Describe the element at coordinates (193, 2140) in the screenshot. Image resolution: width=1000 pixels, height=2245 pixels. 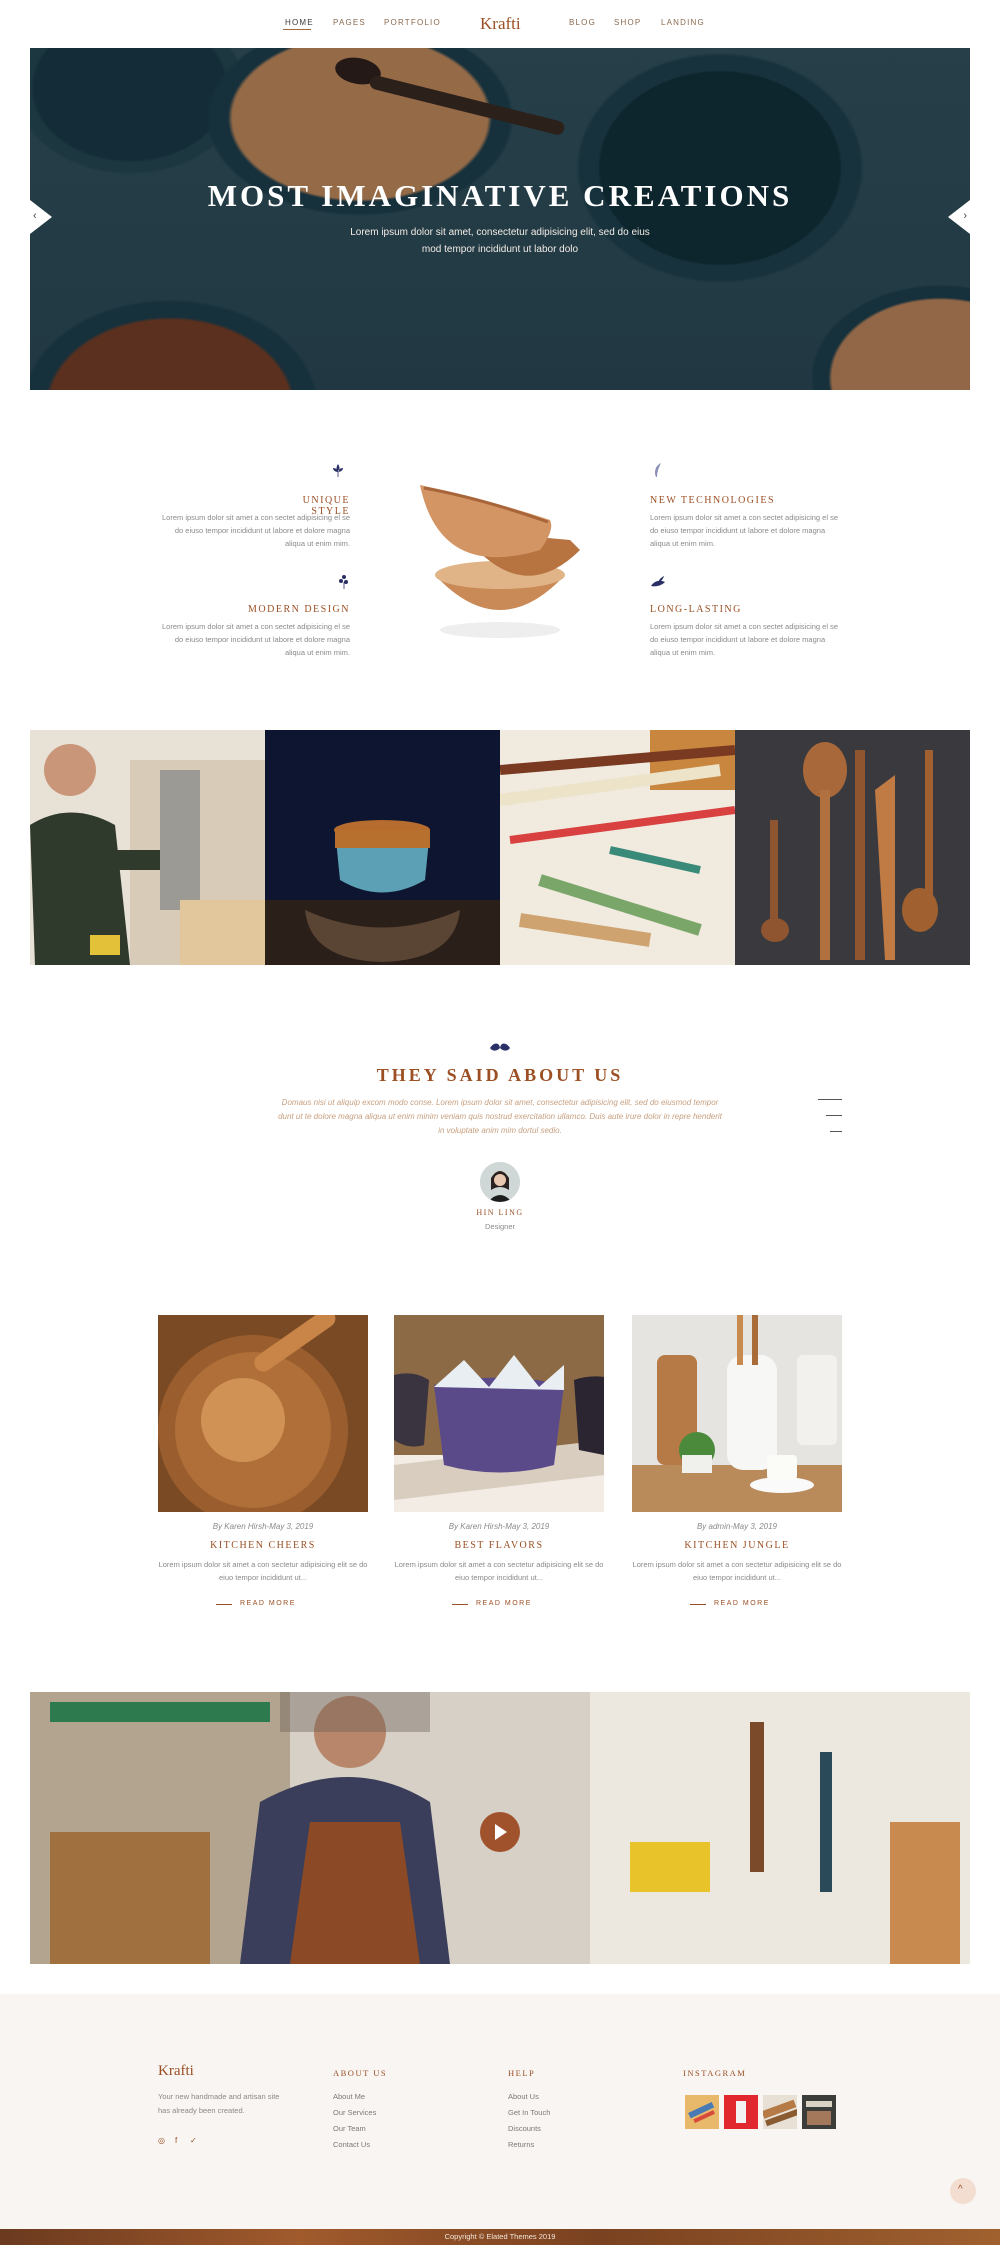
I see `twitter-icon: ✓` at that location.